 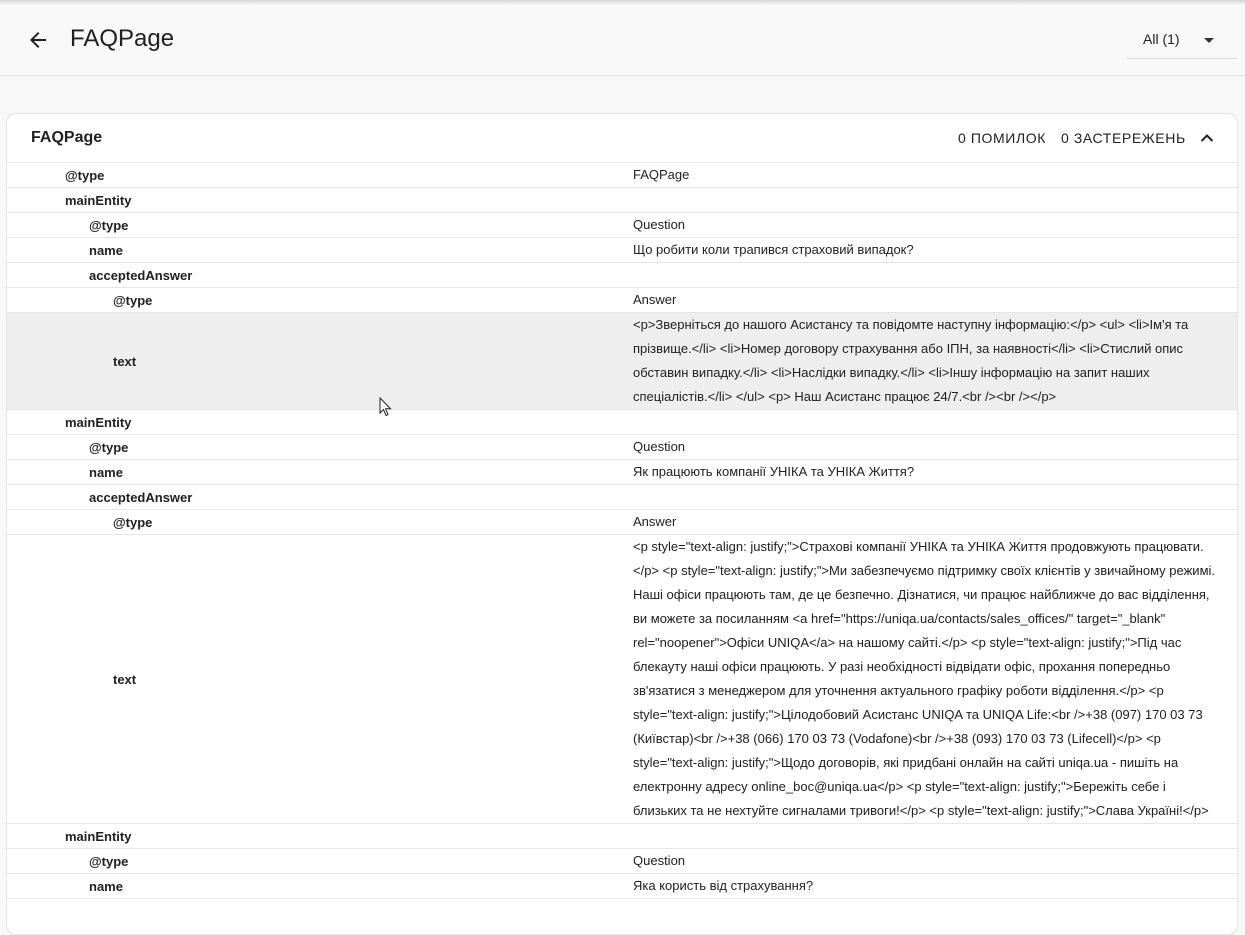 What do you see at coordinates (622, 38) in the screenshot?
I see `page-header: FAQPage All (1)` at bounding box center [622, 38].